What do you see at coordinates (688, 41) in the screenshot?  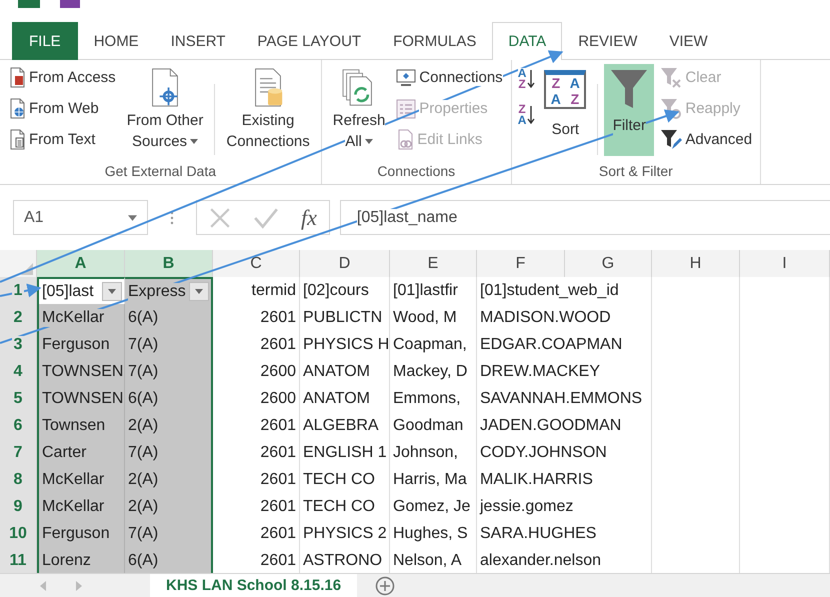 I see `ribbon-tab: VIEW` at bounding box center [688, 41].